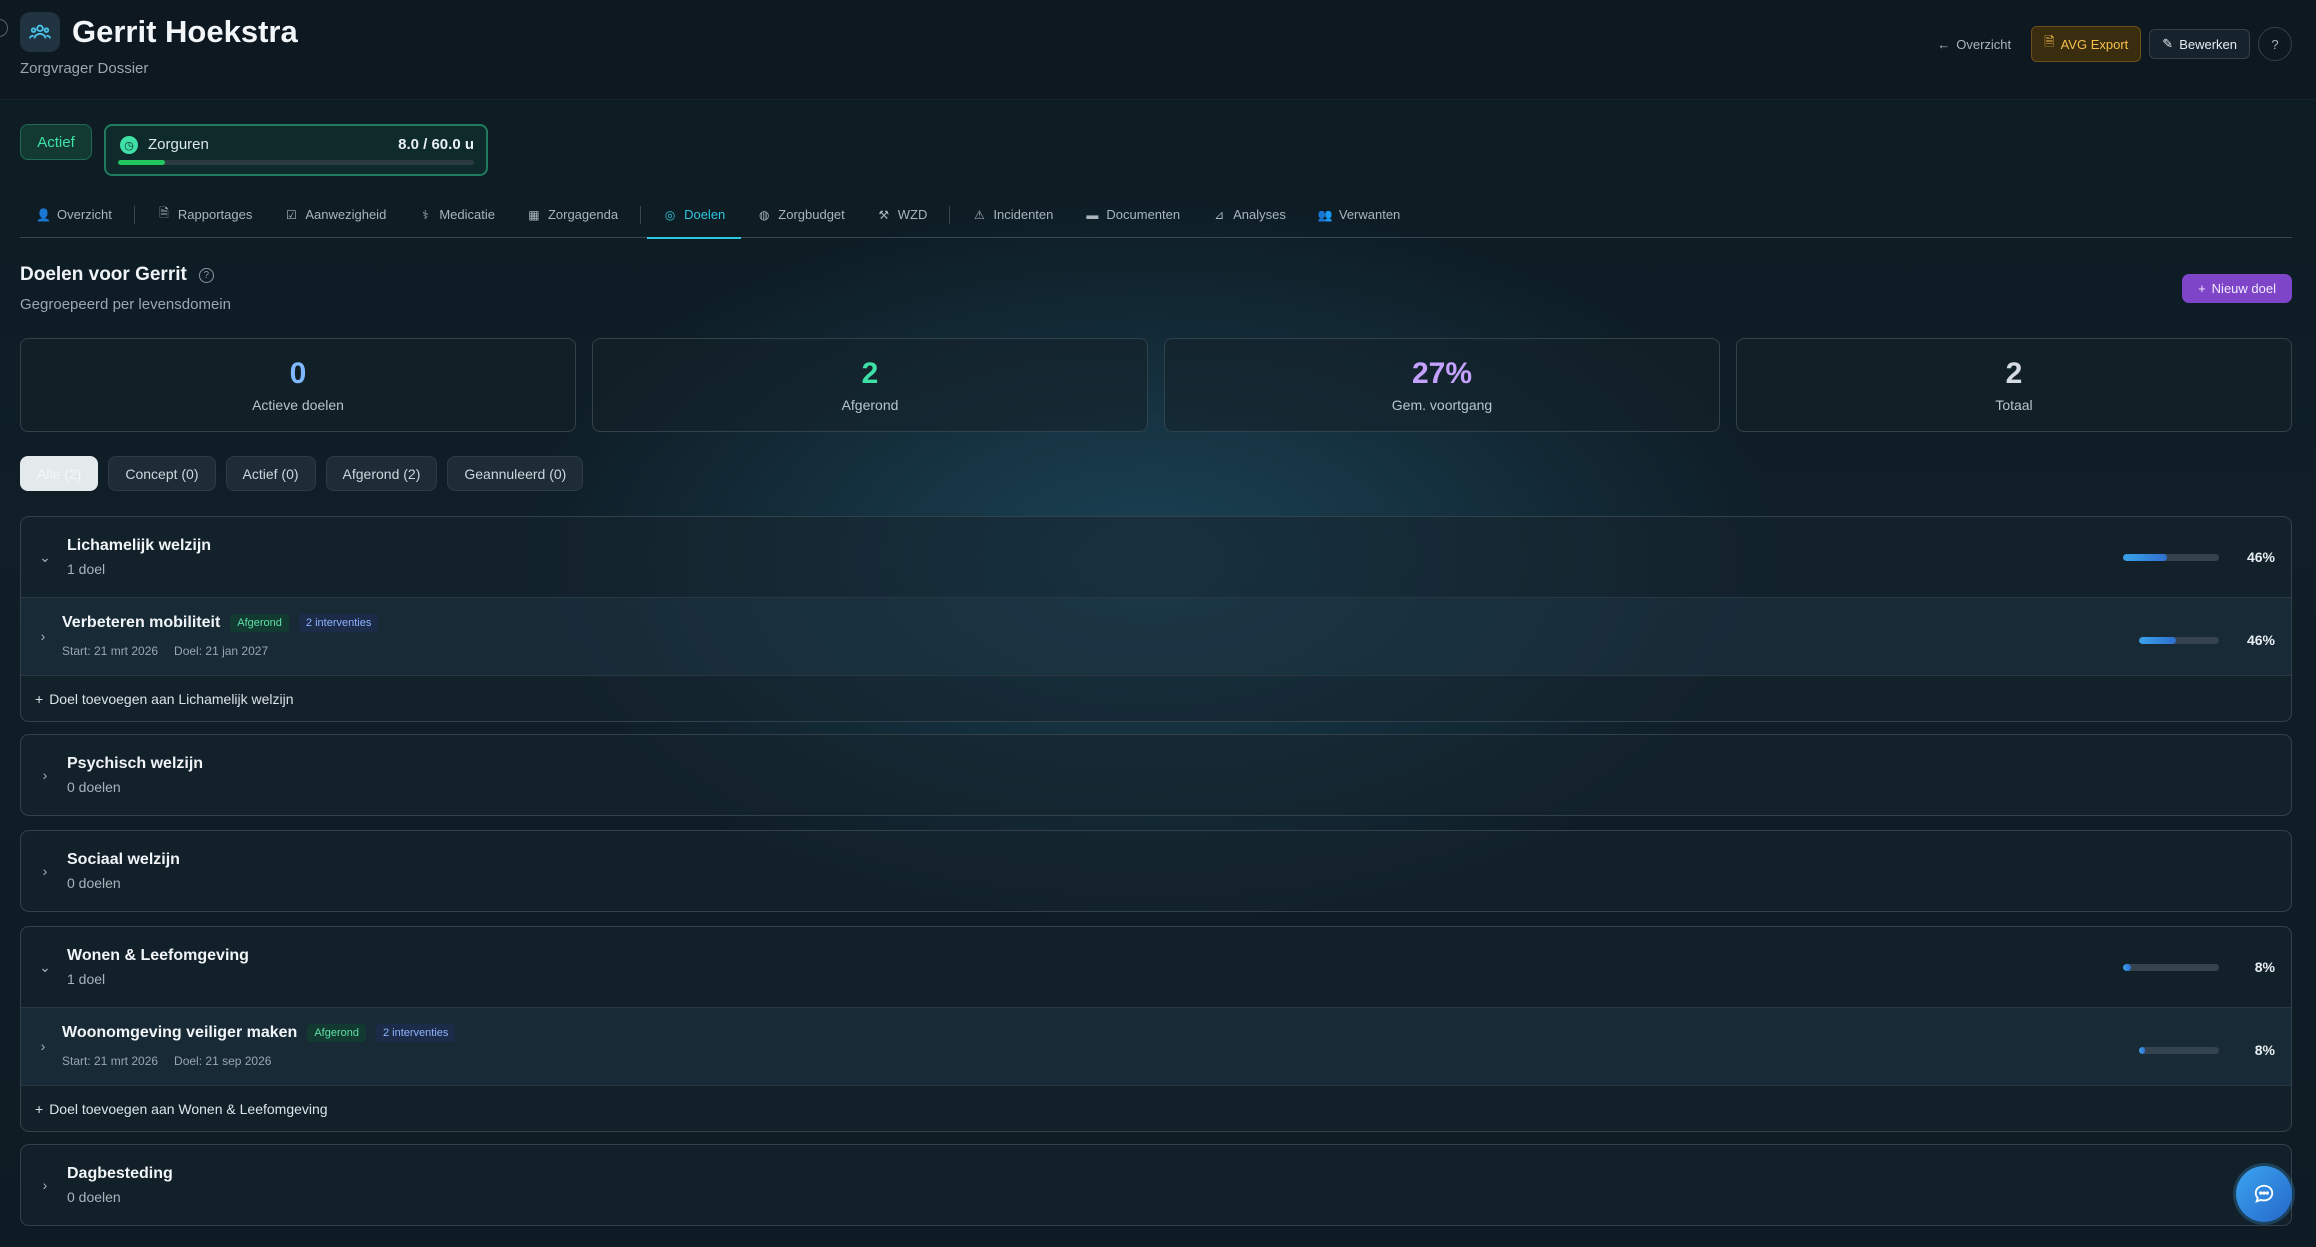  Describe the element at coordinates (135, 763) in the screenshot. I see `domain-name: Psychisch welzijn` at that location.